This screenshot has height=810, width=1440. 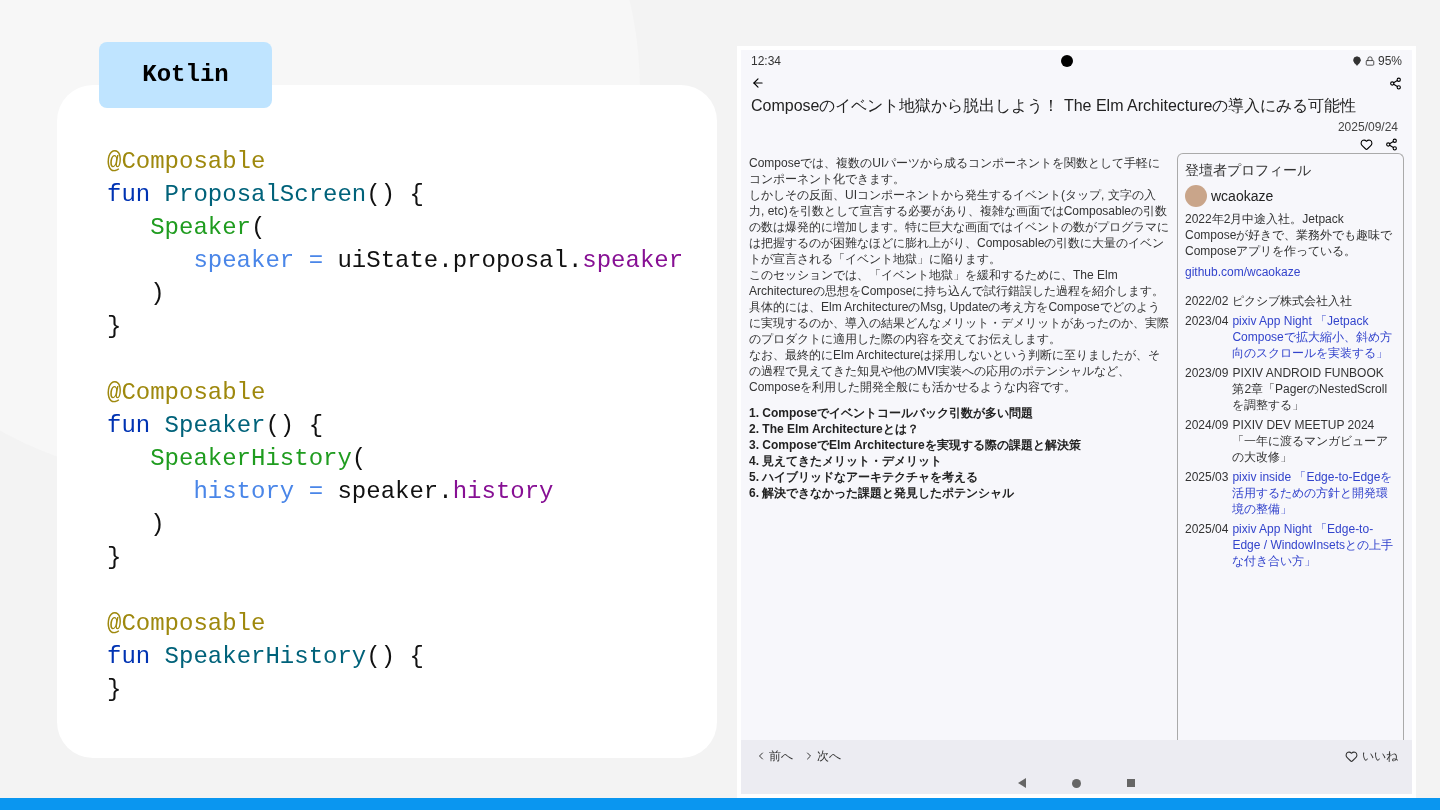 What do you see at coordinates (915, 445) in the screenshot?
I see `agenda-item: 3. ComposeでElm Architectureを実現する際の課題と解決策` at bounding box center [915, 445].